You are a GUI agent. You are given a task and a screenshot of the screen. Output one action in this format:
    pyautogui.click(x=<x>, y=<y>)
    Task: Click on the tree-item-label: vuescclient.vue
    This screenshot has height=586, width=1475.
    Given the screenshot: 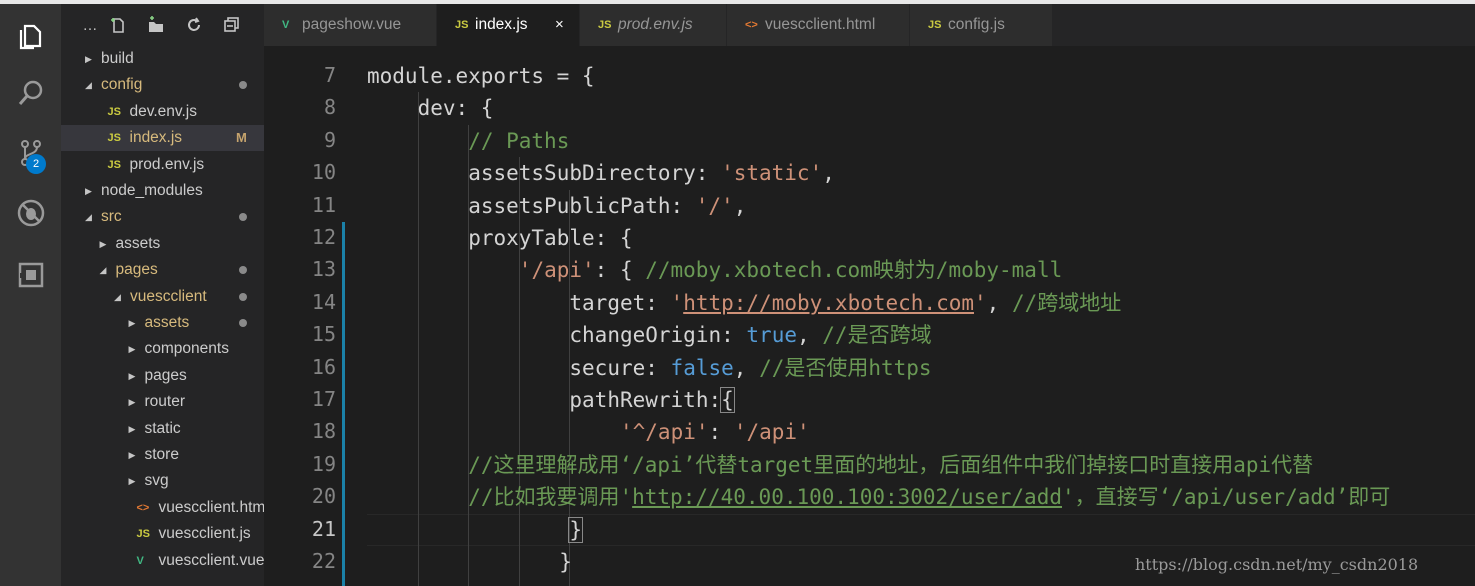 What is the action you would take?
    pyautogui.click(x=211, y=560)
    